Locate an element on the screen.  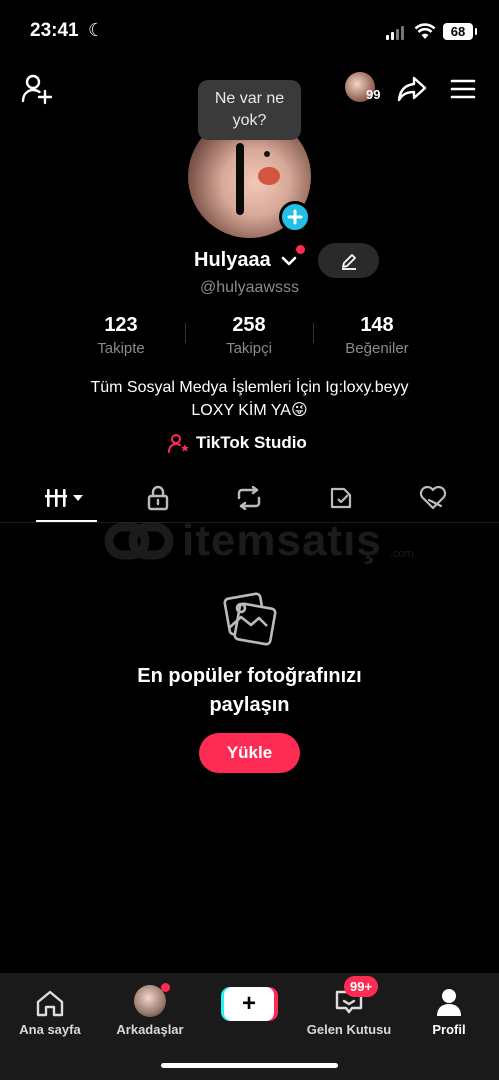
nav-label: Ana sayfa is located at coordinates (50, 1029).